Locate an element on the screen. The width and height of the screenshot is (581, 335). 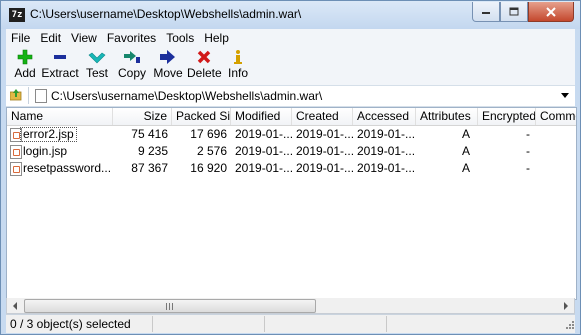
column-created: Created is located at coordinates (322, 116).